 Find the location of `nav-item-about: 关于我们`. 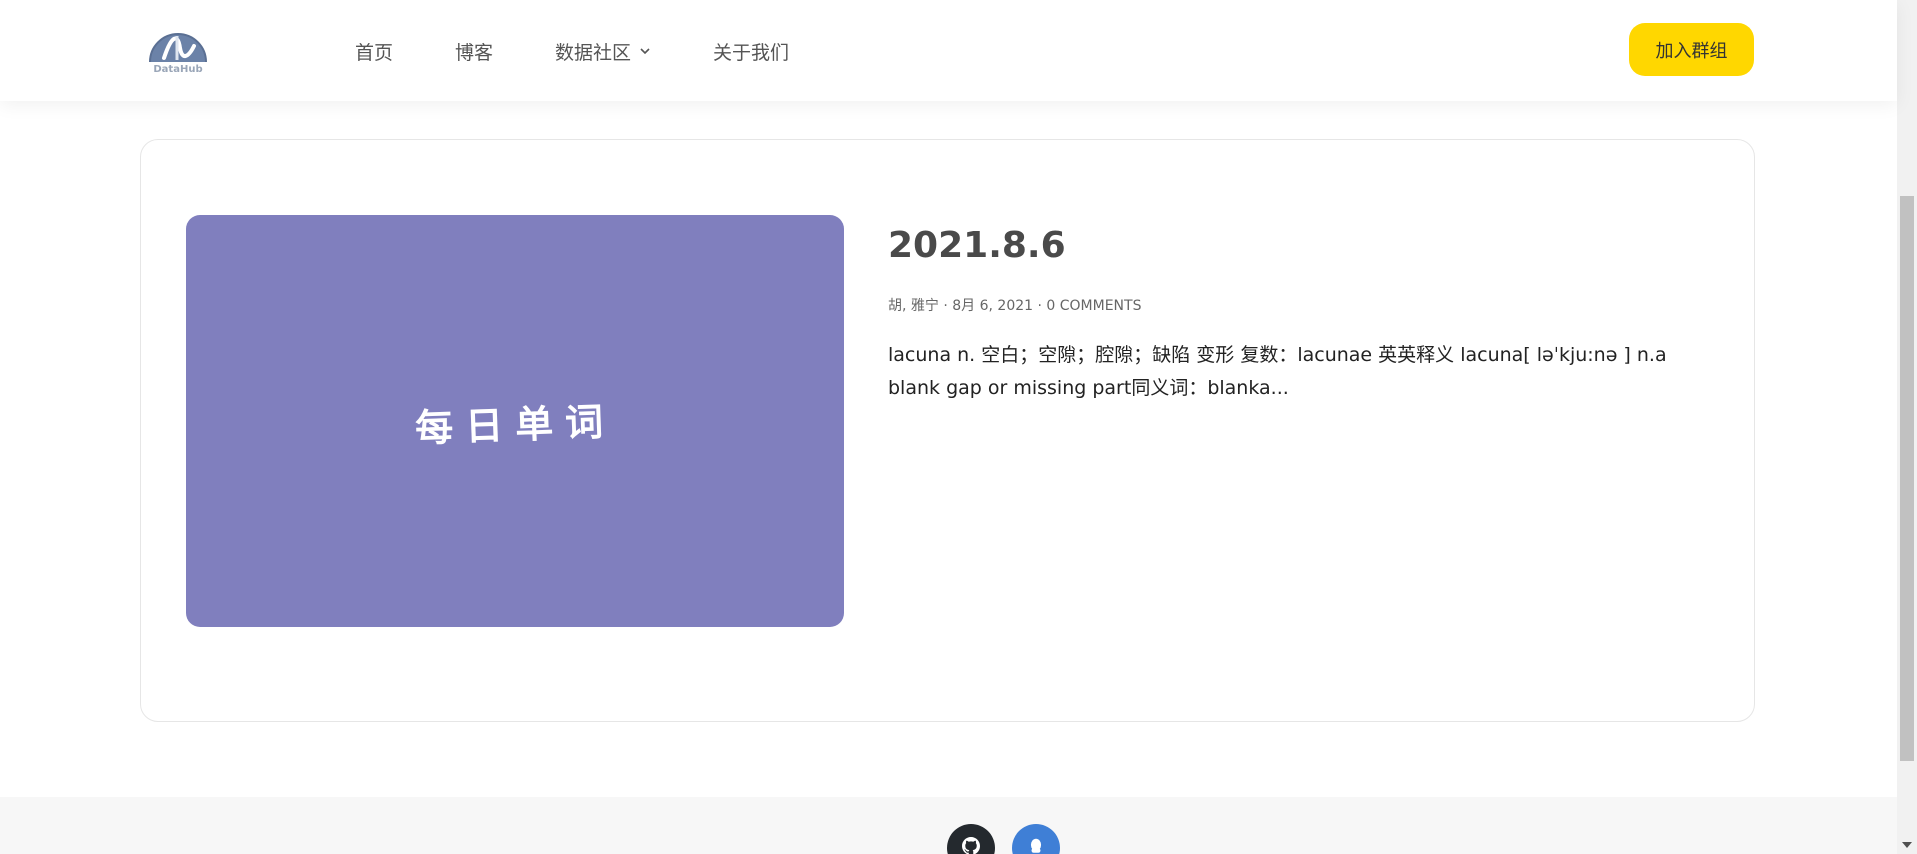

nav-item-about: 关于我们 is located at coordinates (751, 51).